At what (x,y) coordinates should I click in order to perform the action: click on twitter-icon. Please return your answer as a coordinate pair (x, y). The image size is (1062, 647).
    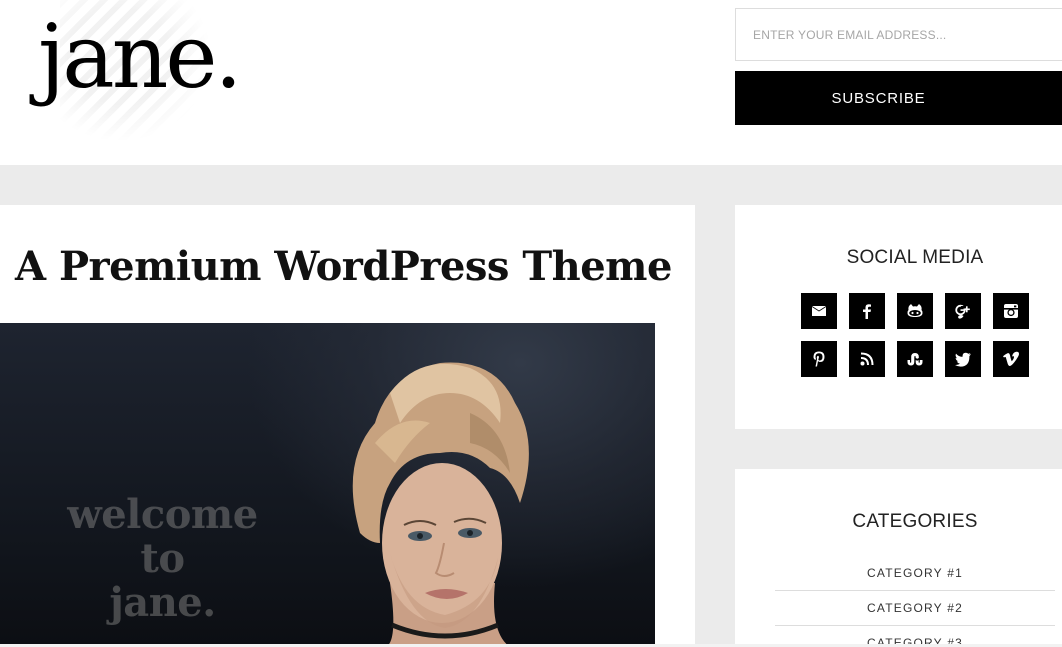
    Looking at the image, I should click on (963, 359).